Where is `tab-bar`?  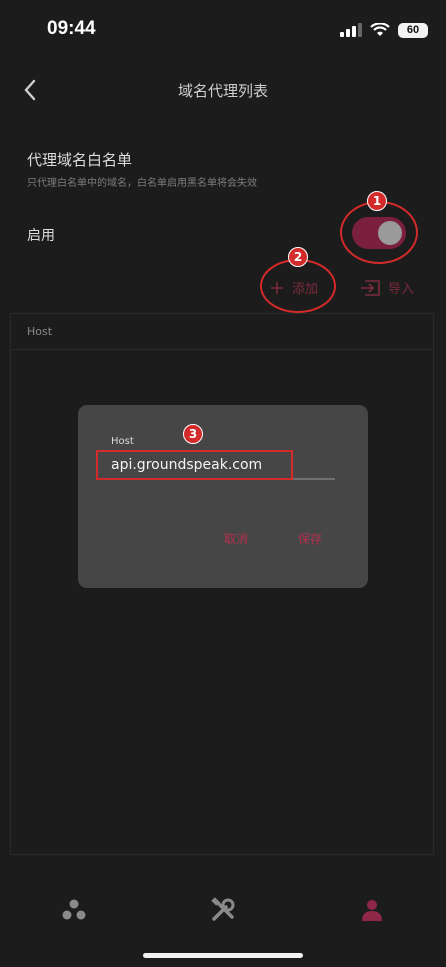 tab-bar is located at coordinates (223, 914).